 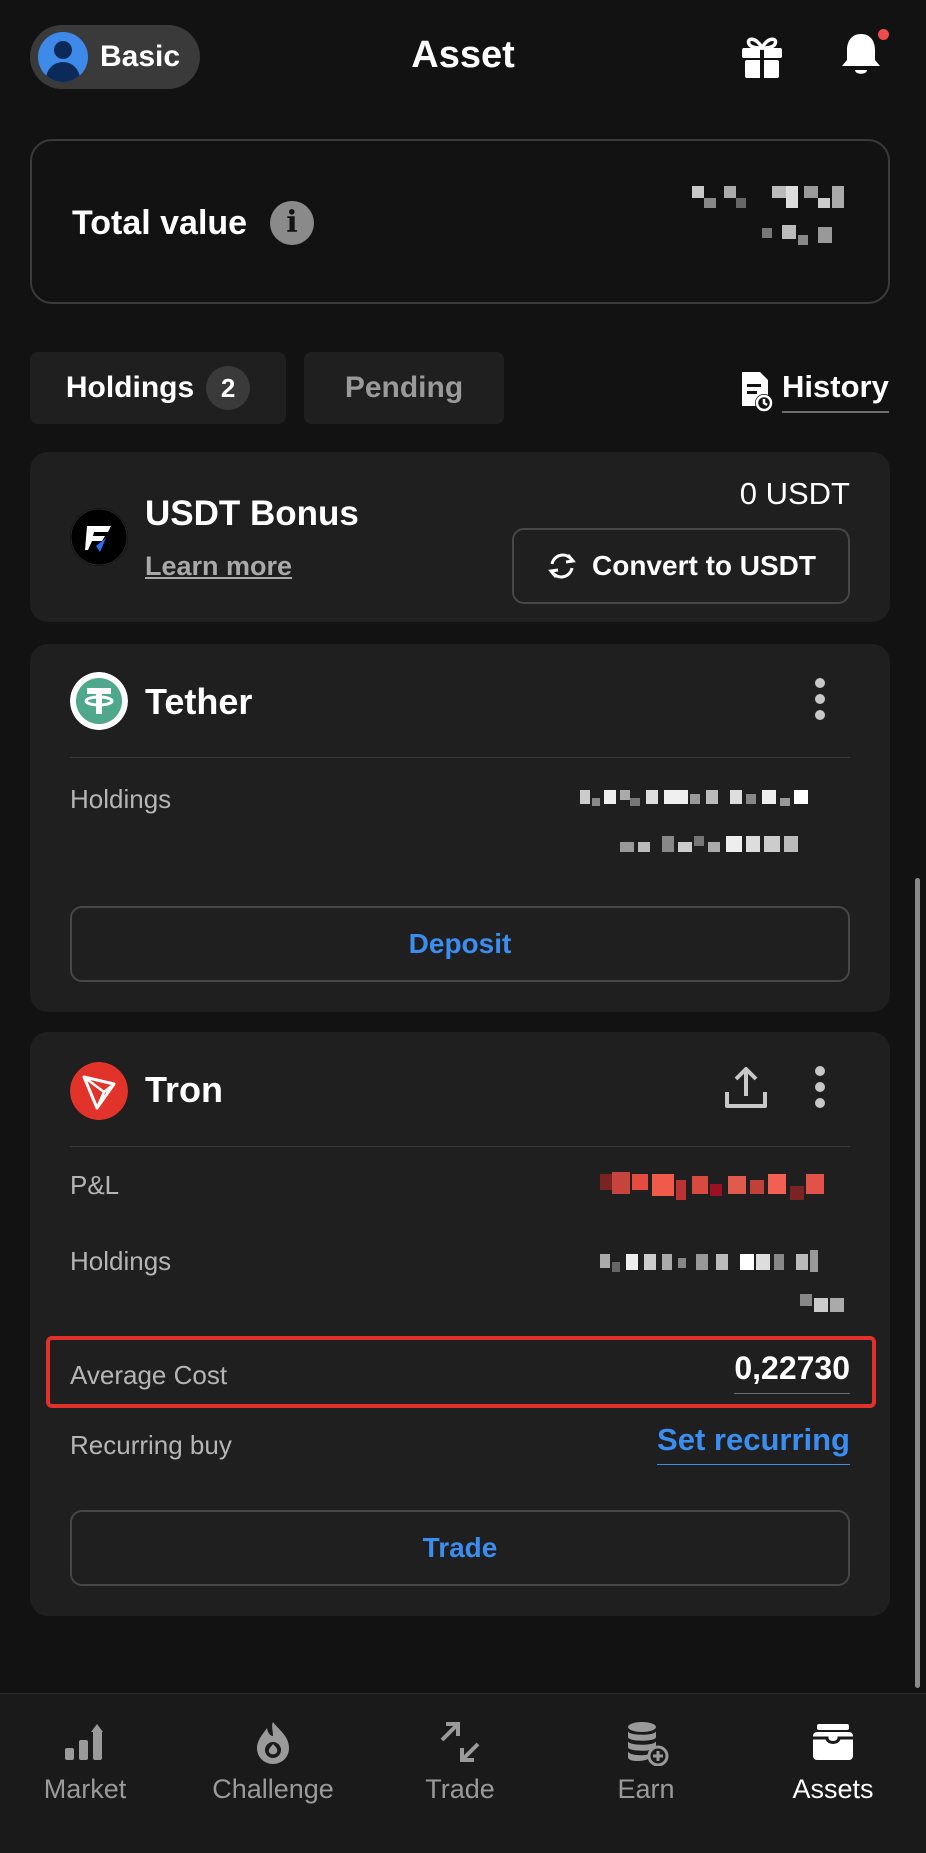 I want to click on notification-badge, so click(x=883, y=34).